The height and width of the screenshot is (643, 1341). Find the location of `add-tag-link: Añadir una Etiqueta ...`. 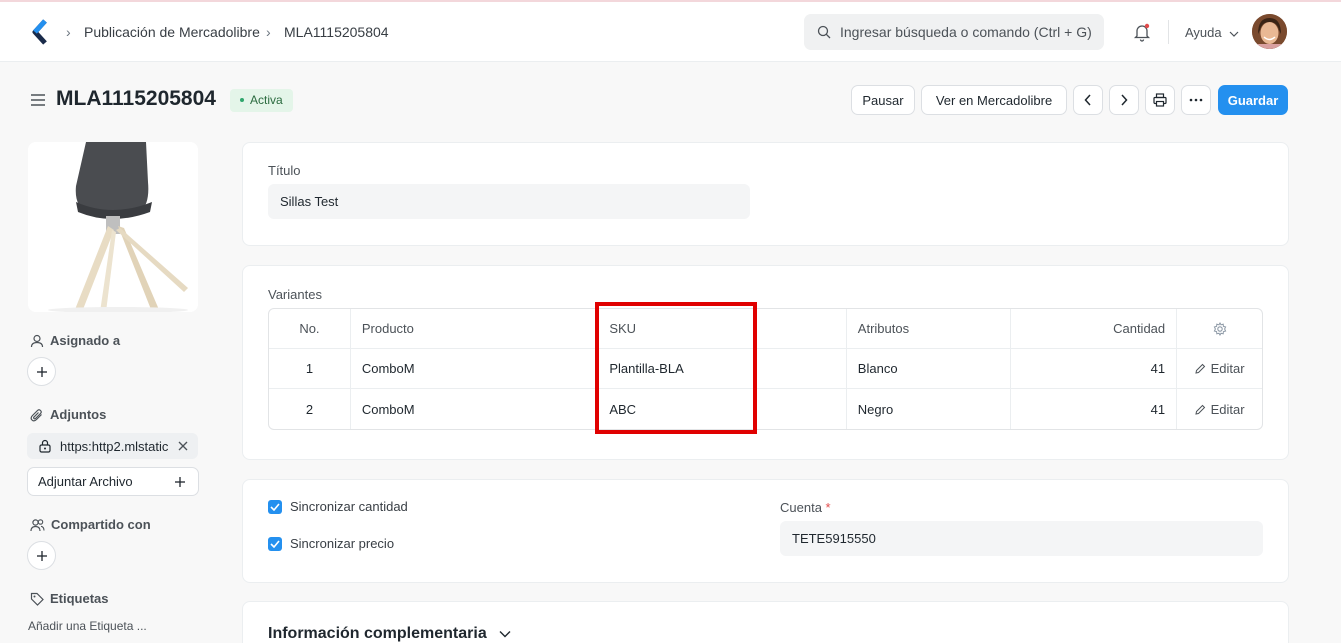

add-tag-link: Añadir una Etiqueta ... is located at coordinates (87, 626).